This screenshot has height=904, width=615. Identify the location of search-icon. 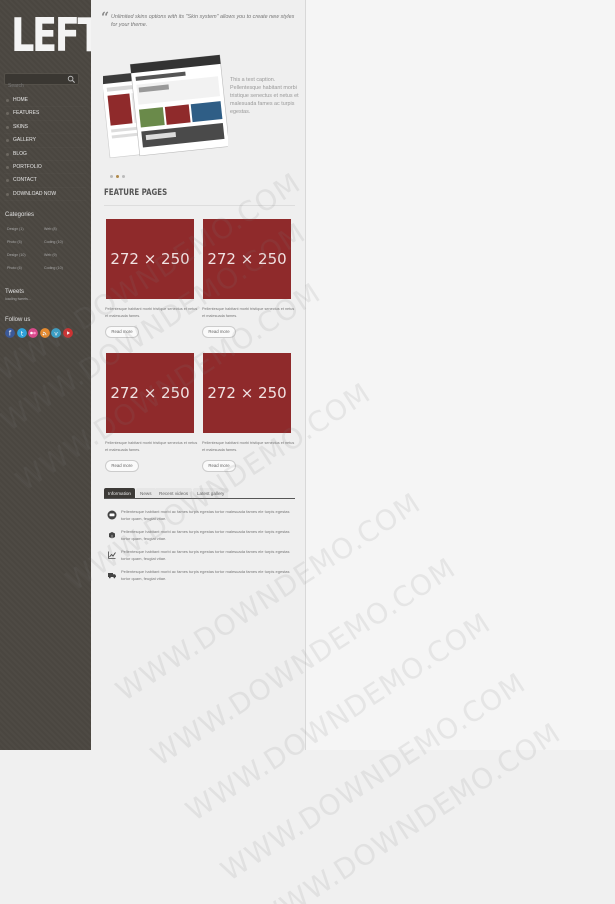
(71, 79).